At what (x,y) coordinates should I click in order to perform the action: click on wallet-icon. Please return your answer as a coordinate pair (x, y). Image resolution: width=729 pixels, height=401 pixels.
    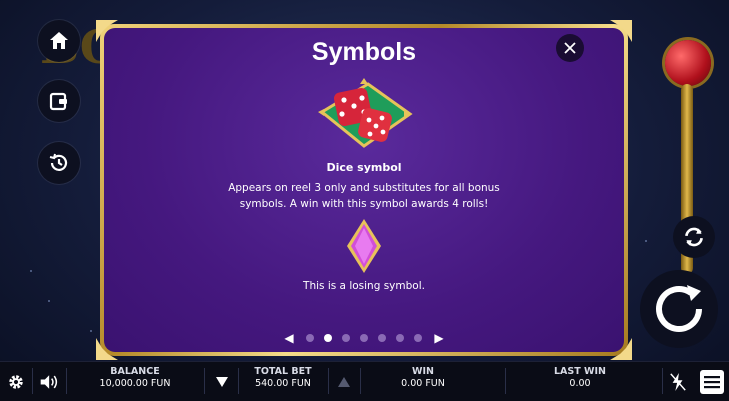
    Looking at the image, I should click on (58, 101).